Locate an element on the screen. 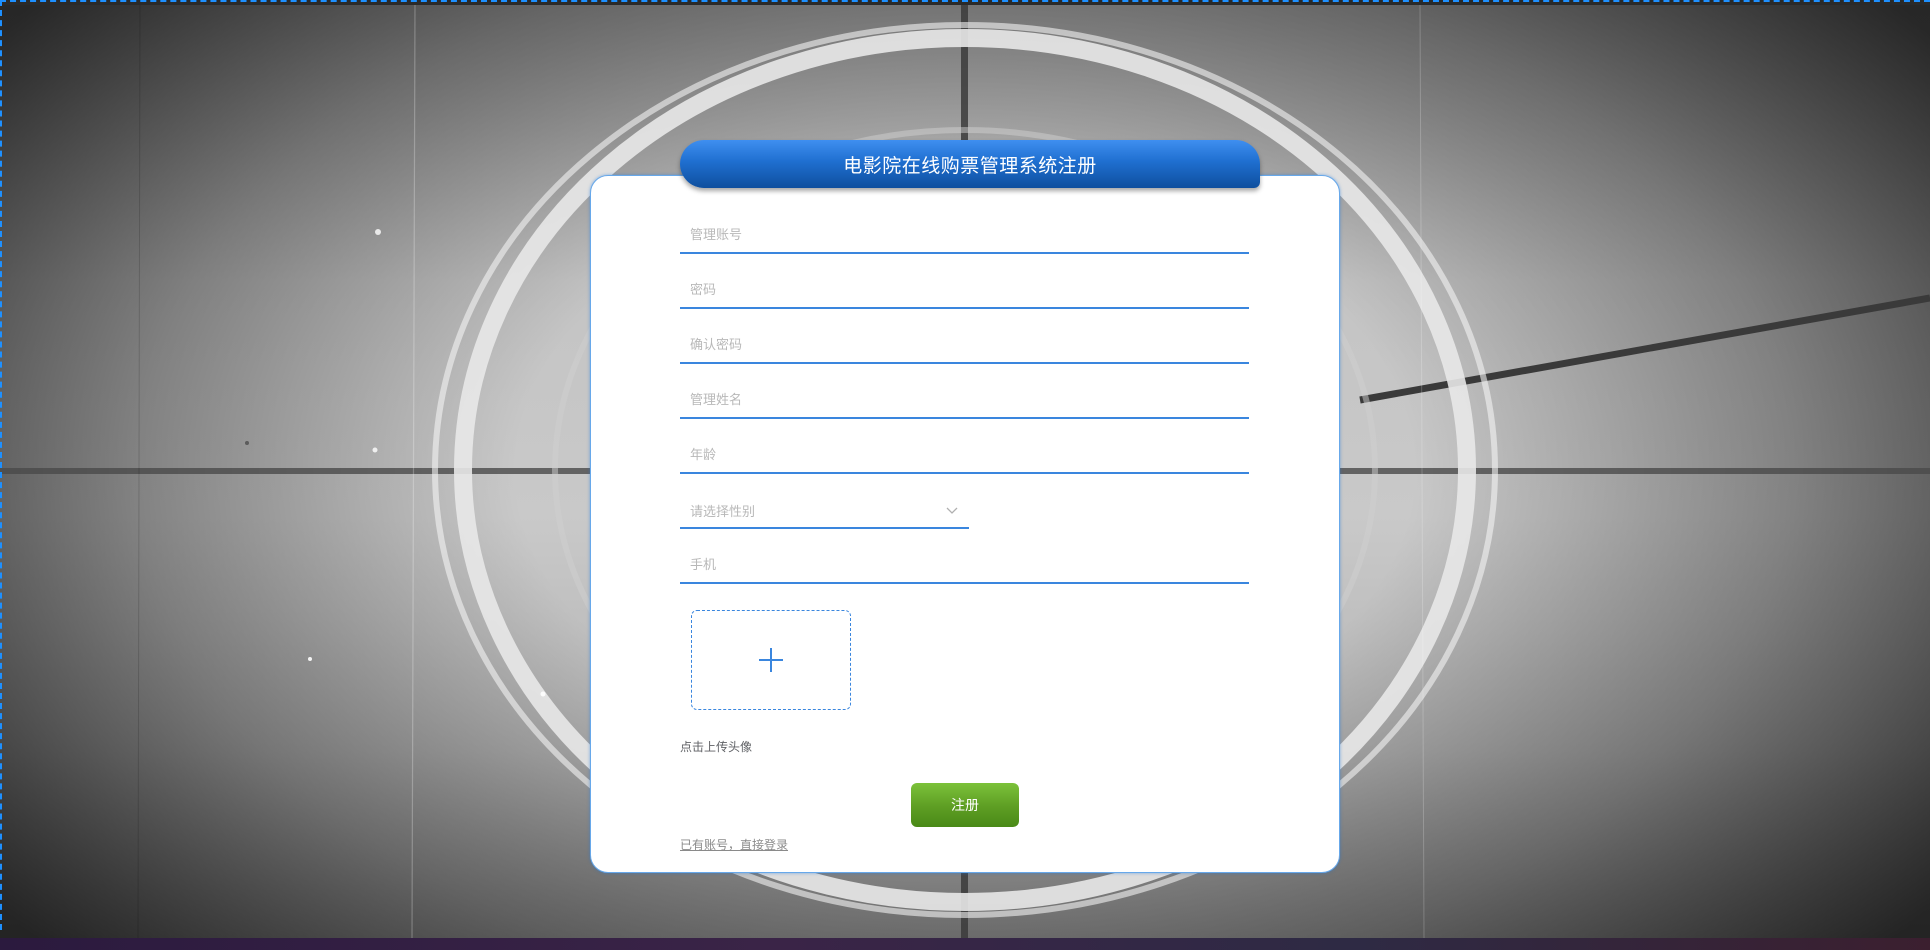  phone-field is located at coordinates (964, 566).